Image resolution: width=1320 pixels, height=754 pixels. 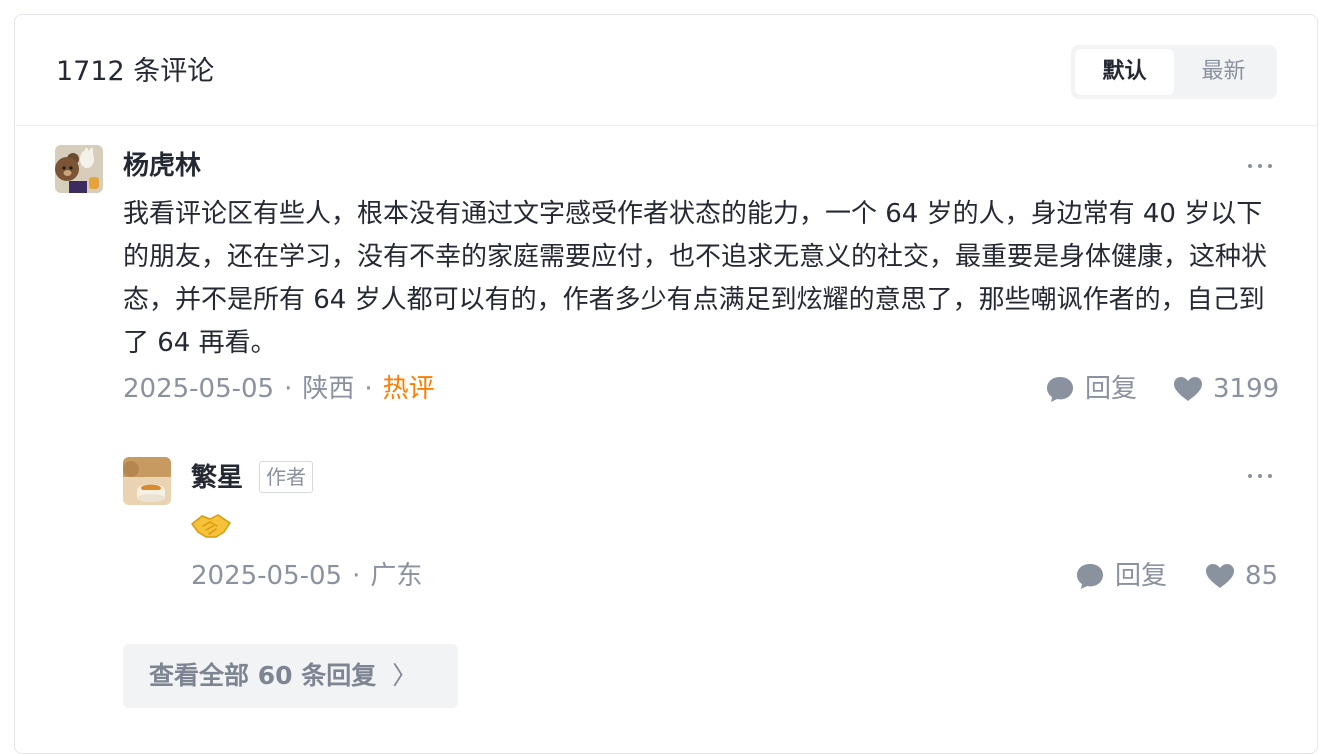 What do you see at coordinates (217, 478) in the screenshot?
I see `reply-author-name: 繁星` at bounding box center [217, 478].